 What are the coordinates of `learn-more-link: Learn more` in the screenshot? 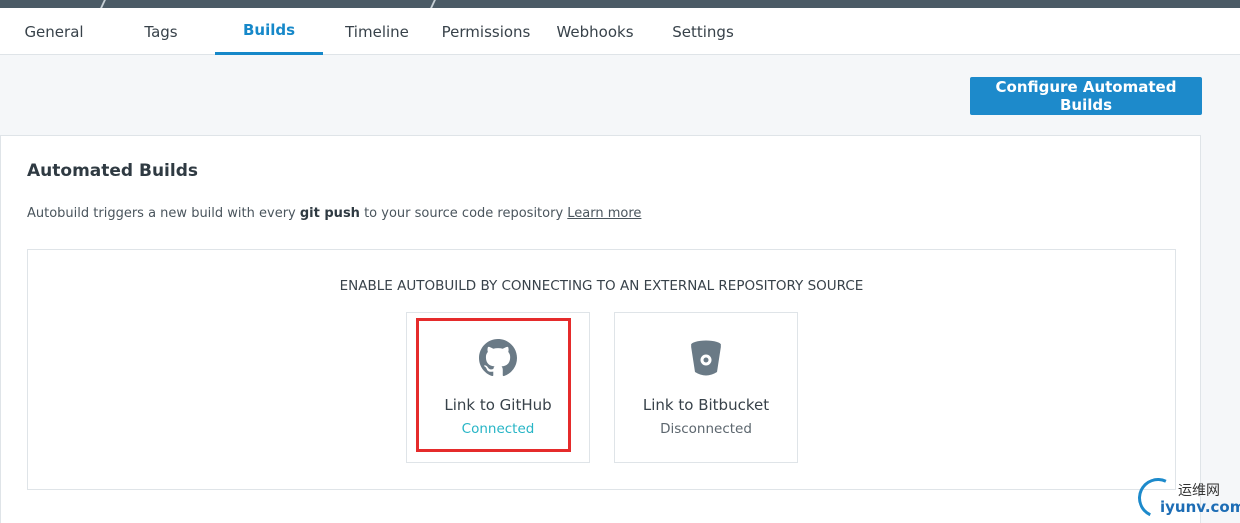 It's located at (604, 213).